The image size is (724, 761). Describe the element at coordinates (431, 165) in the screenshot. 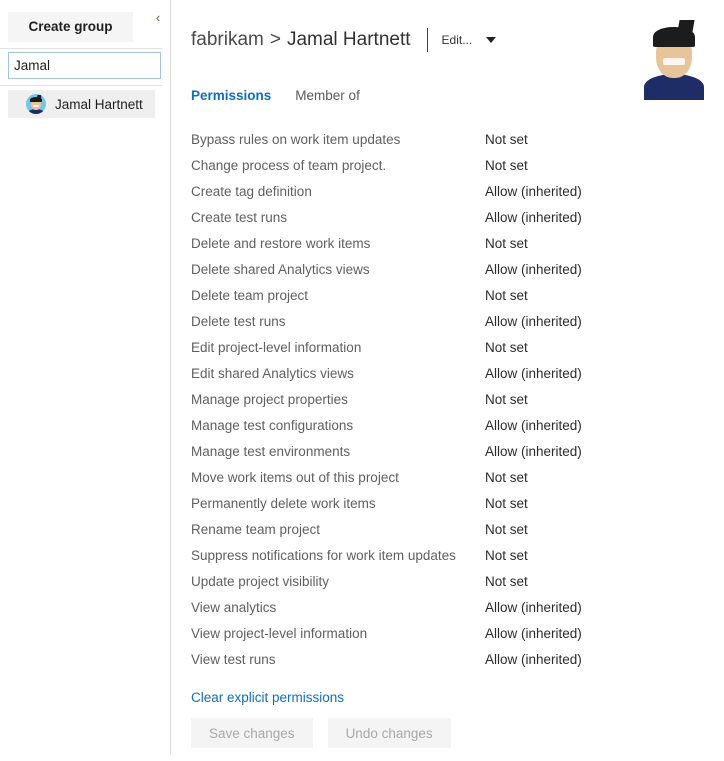

I see `table-row: Change process of team project. Not set` at that location.